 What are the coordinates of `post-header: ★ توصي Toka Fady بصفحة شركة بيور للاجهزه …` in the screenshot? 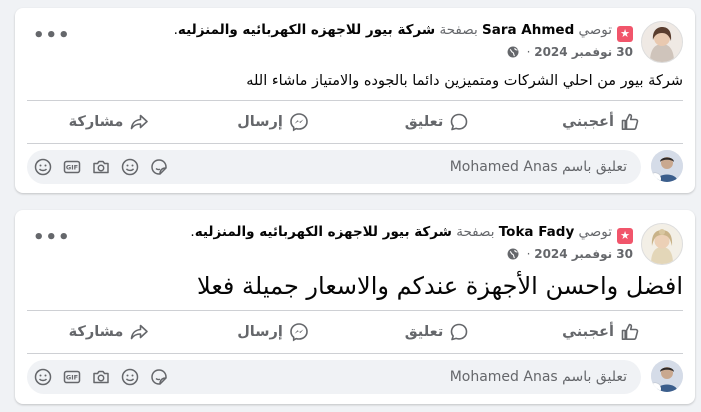 It's located at (355, 243).